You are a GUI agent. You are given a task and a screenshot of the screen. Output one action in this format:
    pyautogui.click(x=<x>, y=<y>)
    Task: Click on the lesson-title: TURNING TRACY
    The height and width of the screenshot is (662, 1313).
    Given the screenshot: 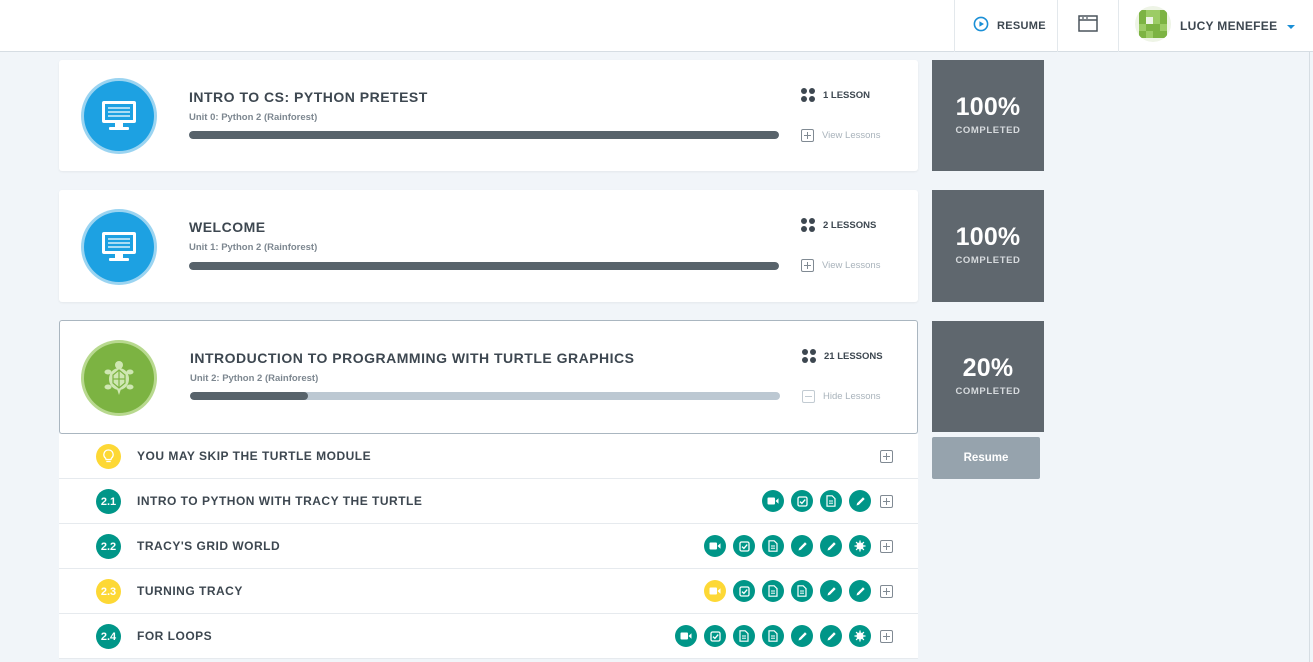 What is the action you would take?
    pyautogui.click(x=190, y=591)
    